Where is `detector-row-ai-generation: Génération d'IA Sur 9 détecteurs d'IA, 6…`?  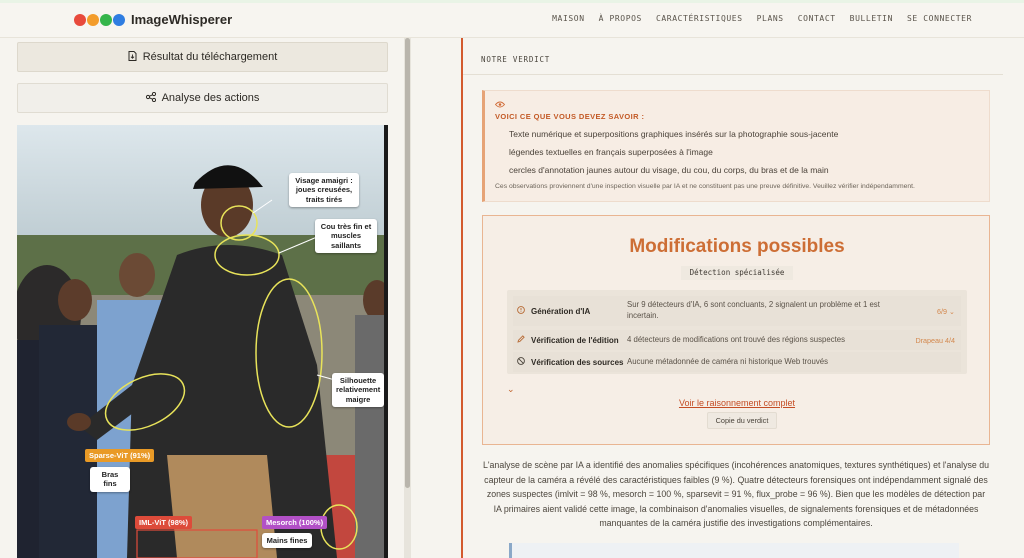
detector-row-ai-generation: Génération d'IA Sur 9 détecteurs d'IA, 6… is located at coordinates (737, 311).